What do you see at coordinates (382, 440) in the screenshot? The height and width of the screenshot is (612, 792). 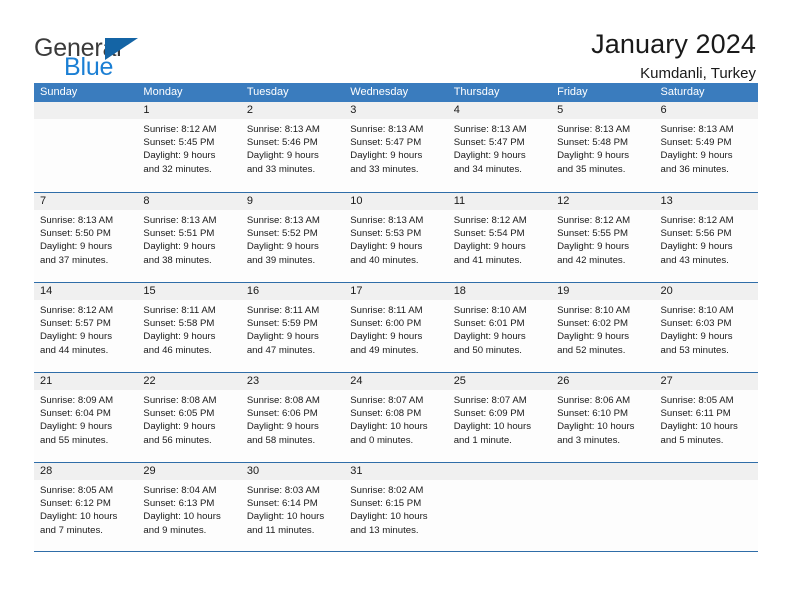 I see `daylight-text-line2: and 0 minutes.` at bounding box center [382, 440].